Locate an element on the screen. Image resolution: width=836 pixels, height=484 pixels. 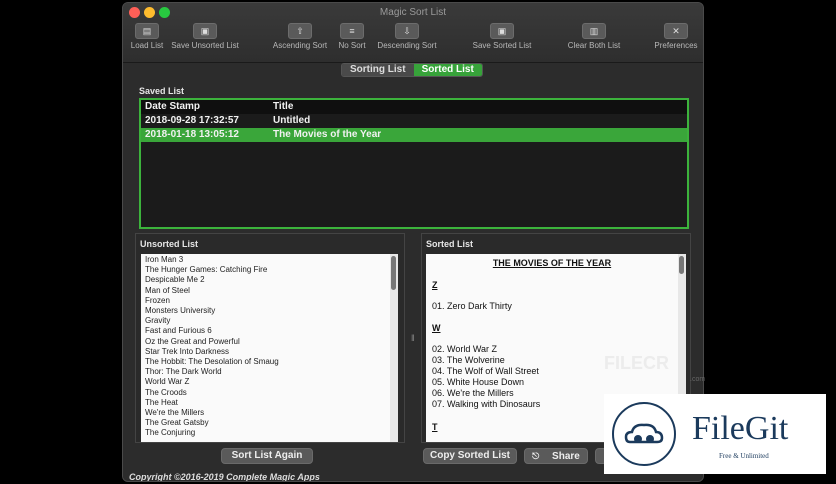
tools-icon: ✕ is located at coordinates (676, 31).